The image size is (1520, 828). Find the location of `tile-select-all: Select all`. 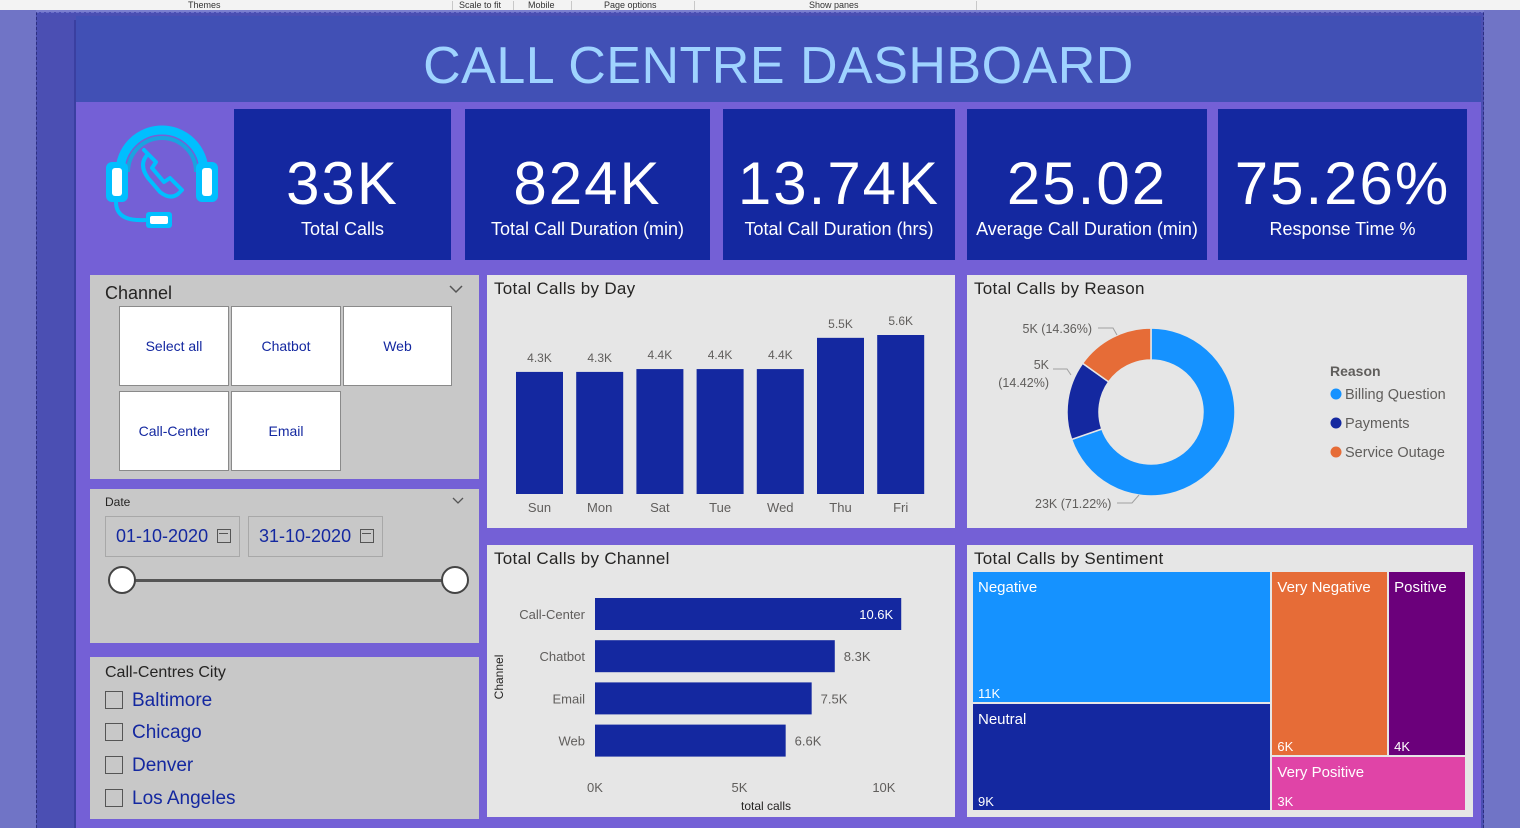

tile-select-all: Select all is located at coordinates (174, 346).